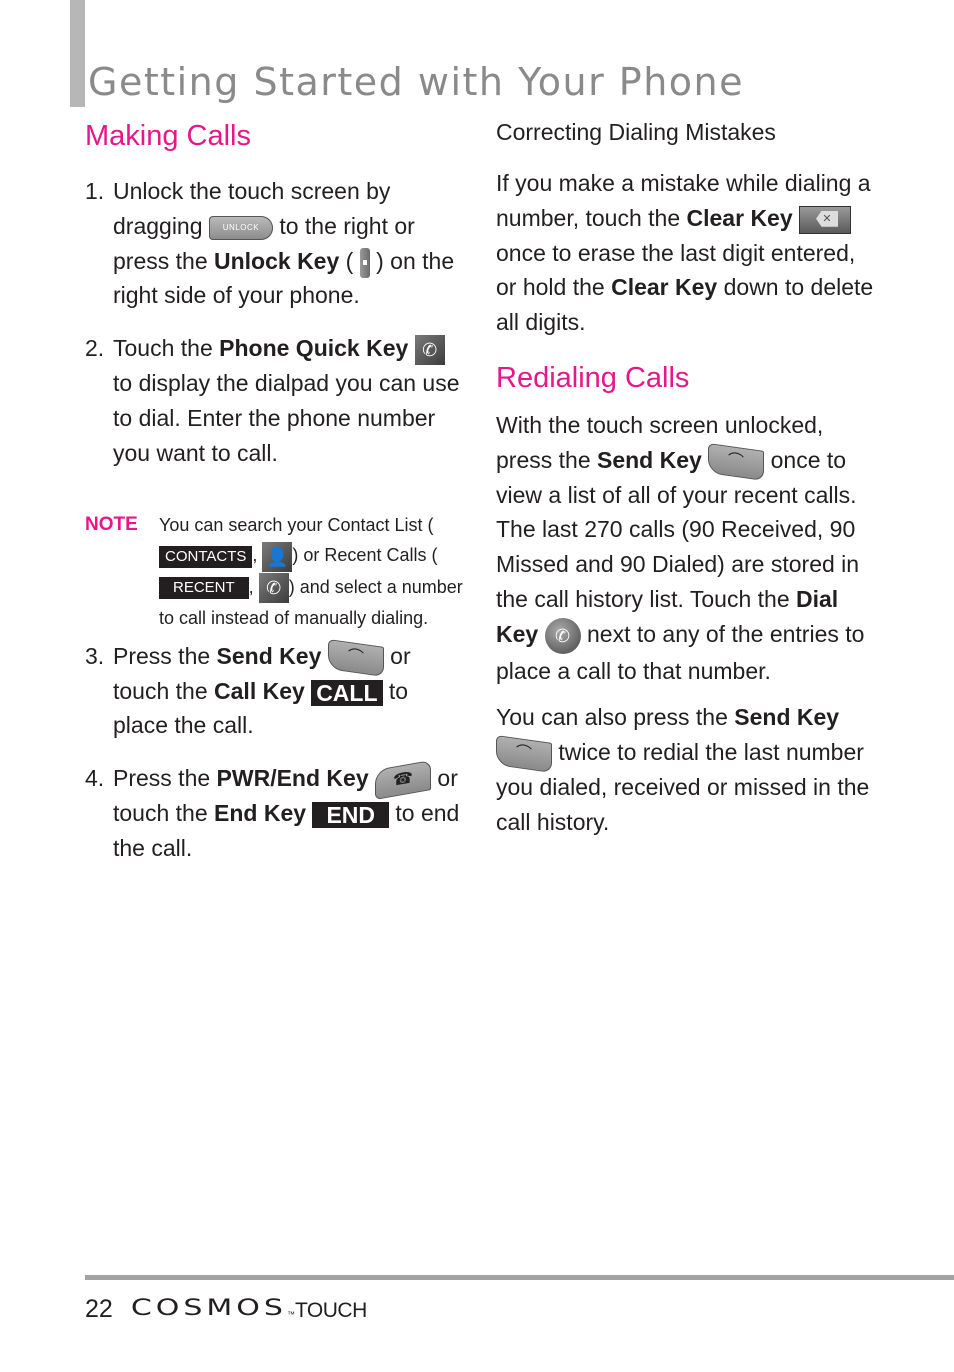  I want to click on unlock-slider-icon: UNLOCK, so click(240, 227).